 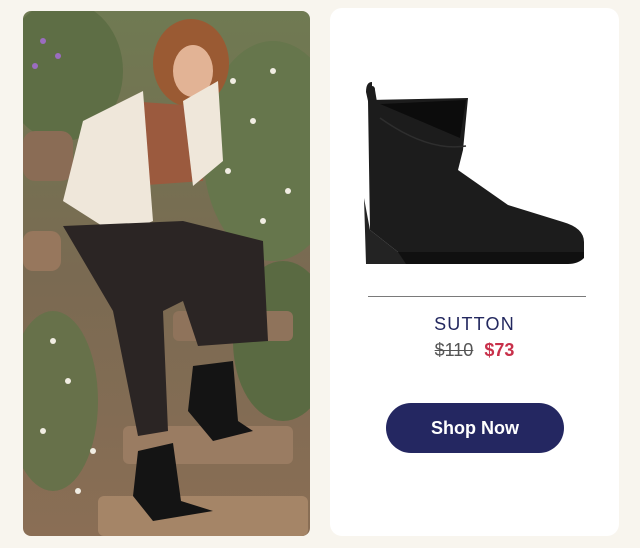 What do you see at coordinates (454, 350) in the screenshot?
I see `original-price: $110` at bounding box center [454, 350].